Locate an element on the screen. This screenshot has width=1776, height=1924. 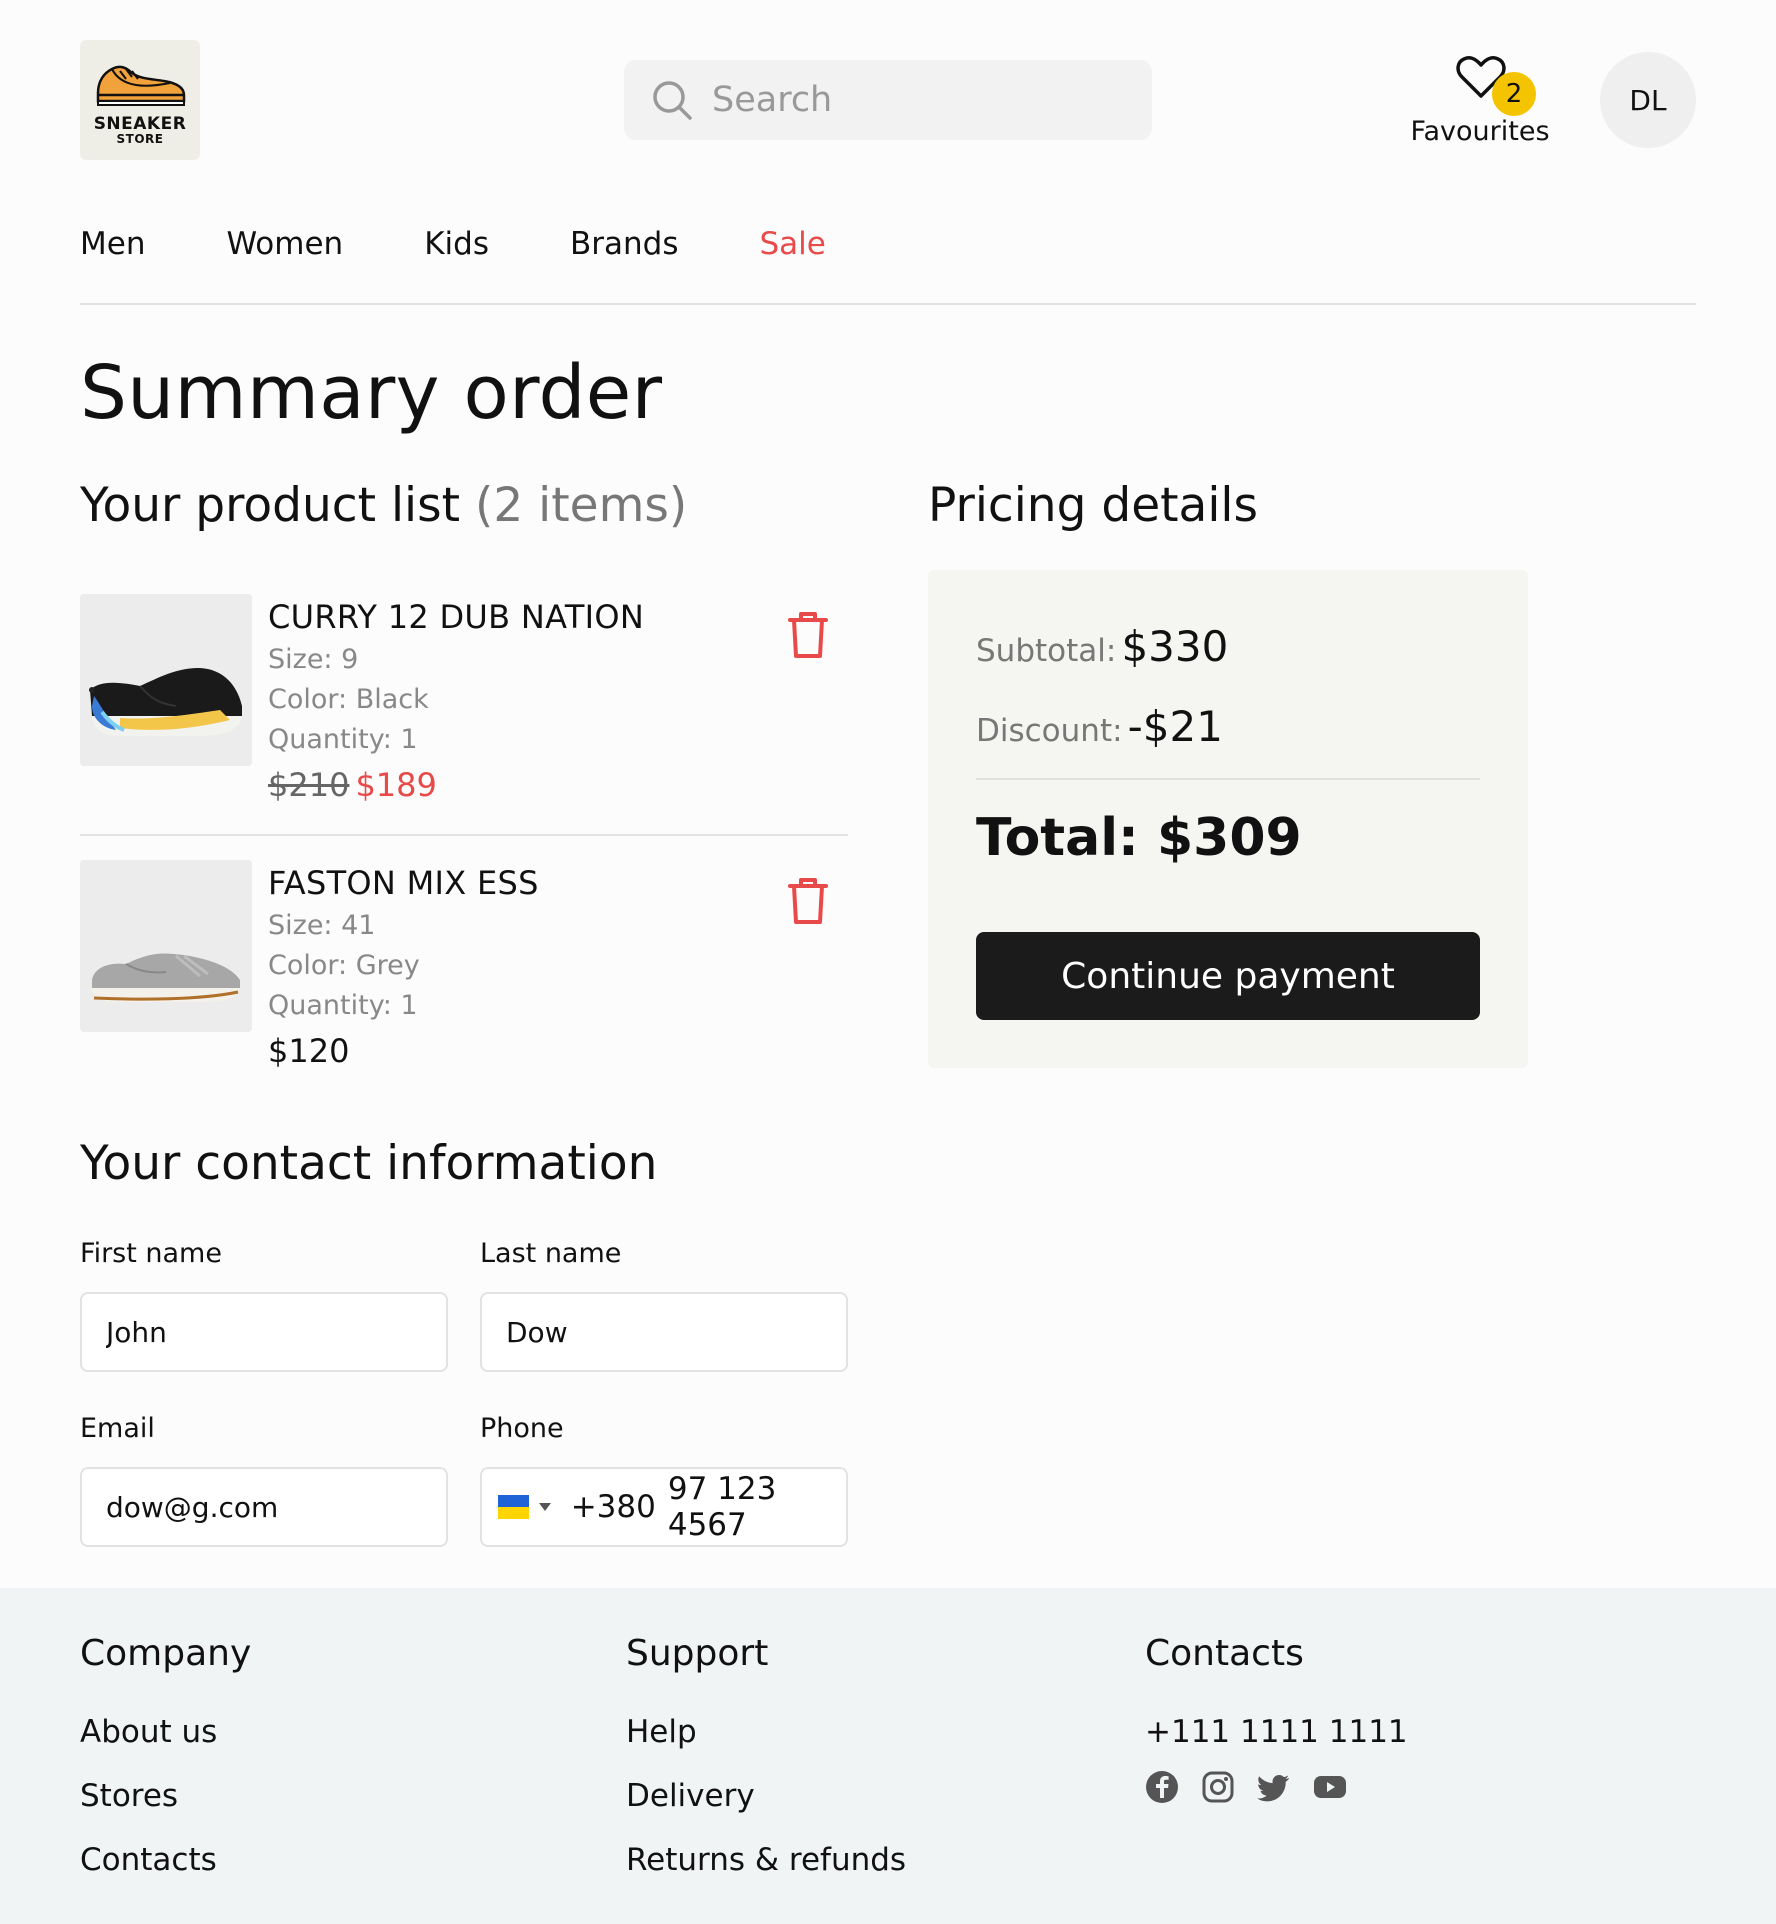
footer-link-help: Help is located at coordinates (661, 1732).